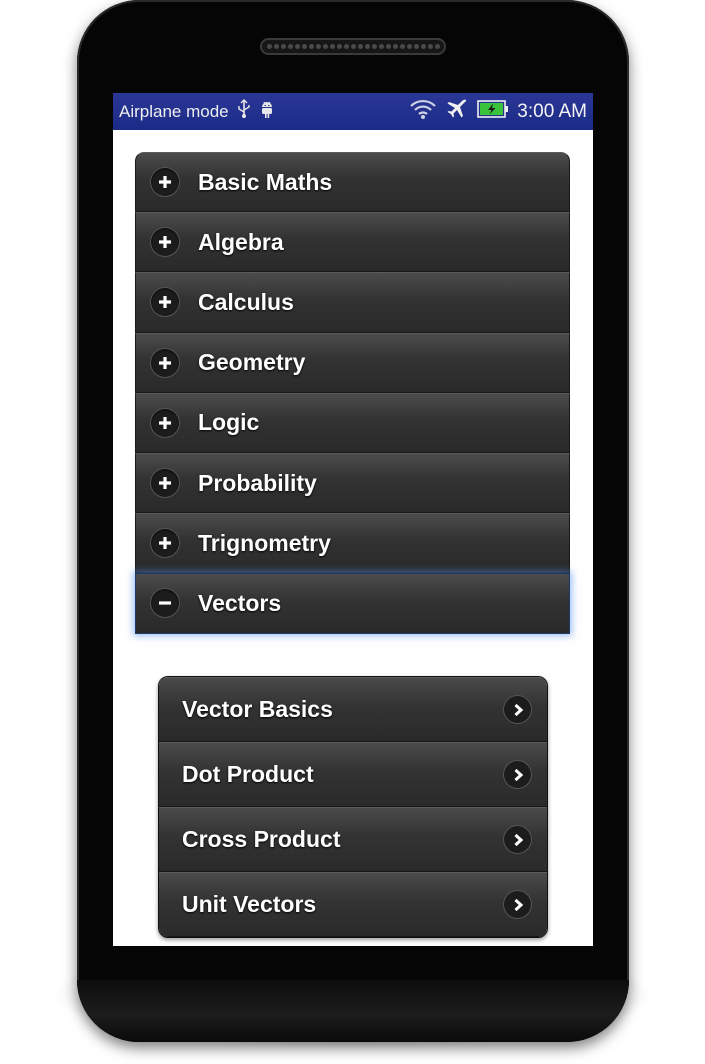  What do you see at coordinates (165, 603) in the screenshot?
I see `minus-icon` at bounding box center [165, 603].